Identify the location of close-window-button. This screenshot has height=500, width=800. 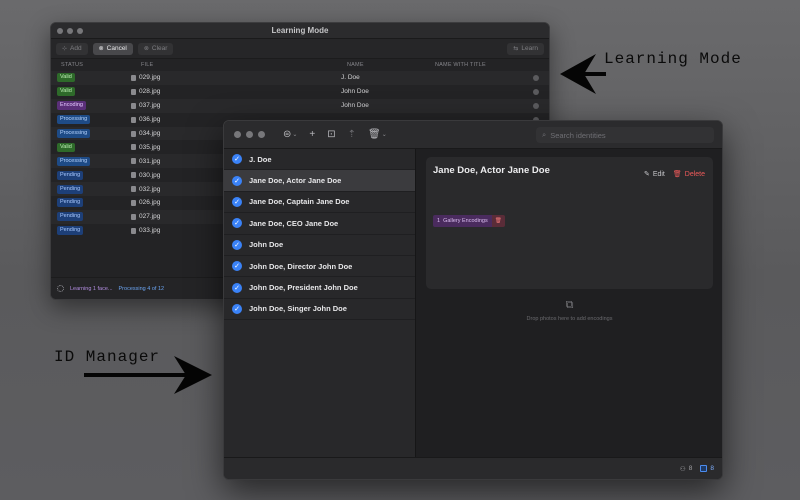
(237, 134).